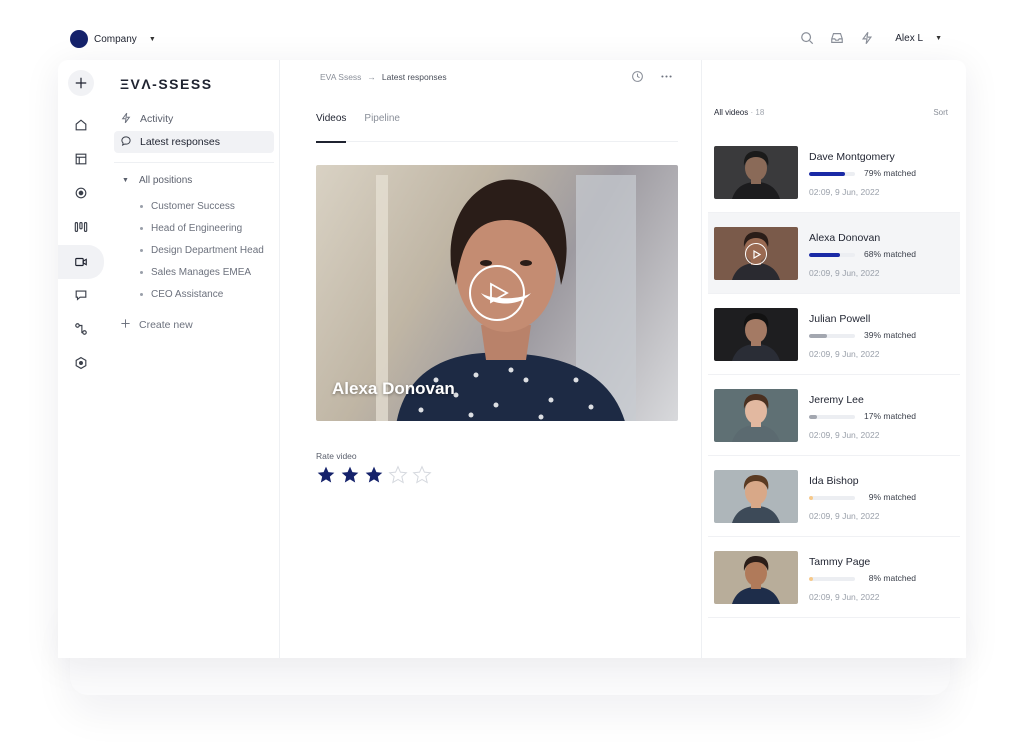  I want to click on layout-icon, so click(81, 159).